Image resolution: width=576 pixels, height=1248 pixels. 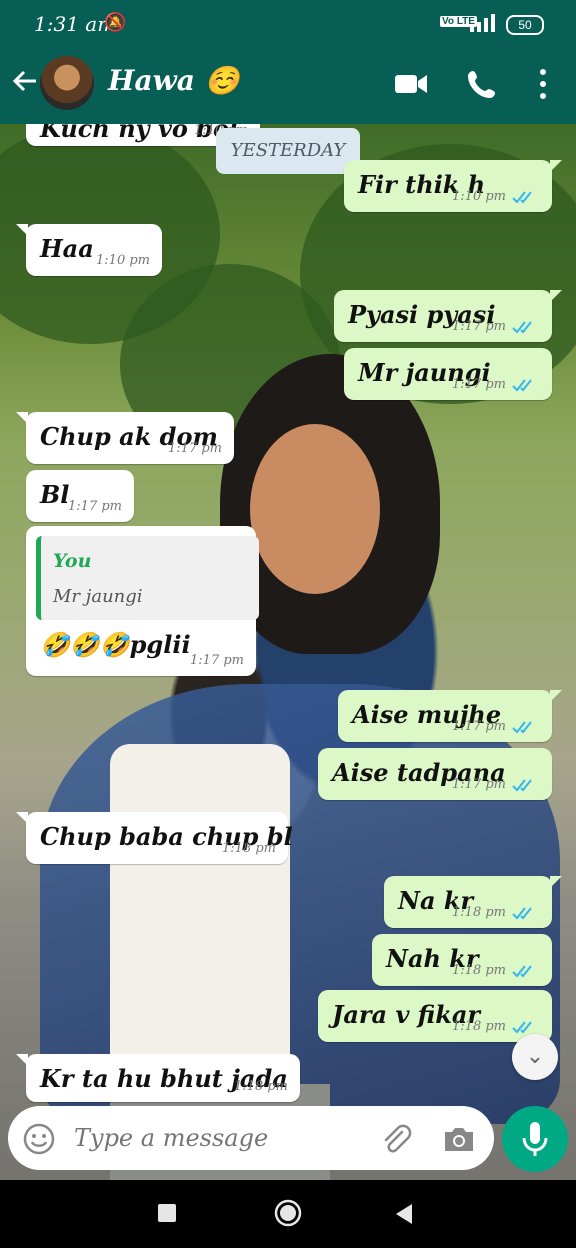 I want to click on scroll-to-bottom-button: ⌄, so click(x=535, y=1057).